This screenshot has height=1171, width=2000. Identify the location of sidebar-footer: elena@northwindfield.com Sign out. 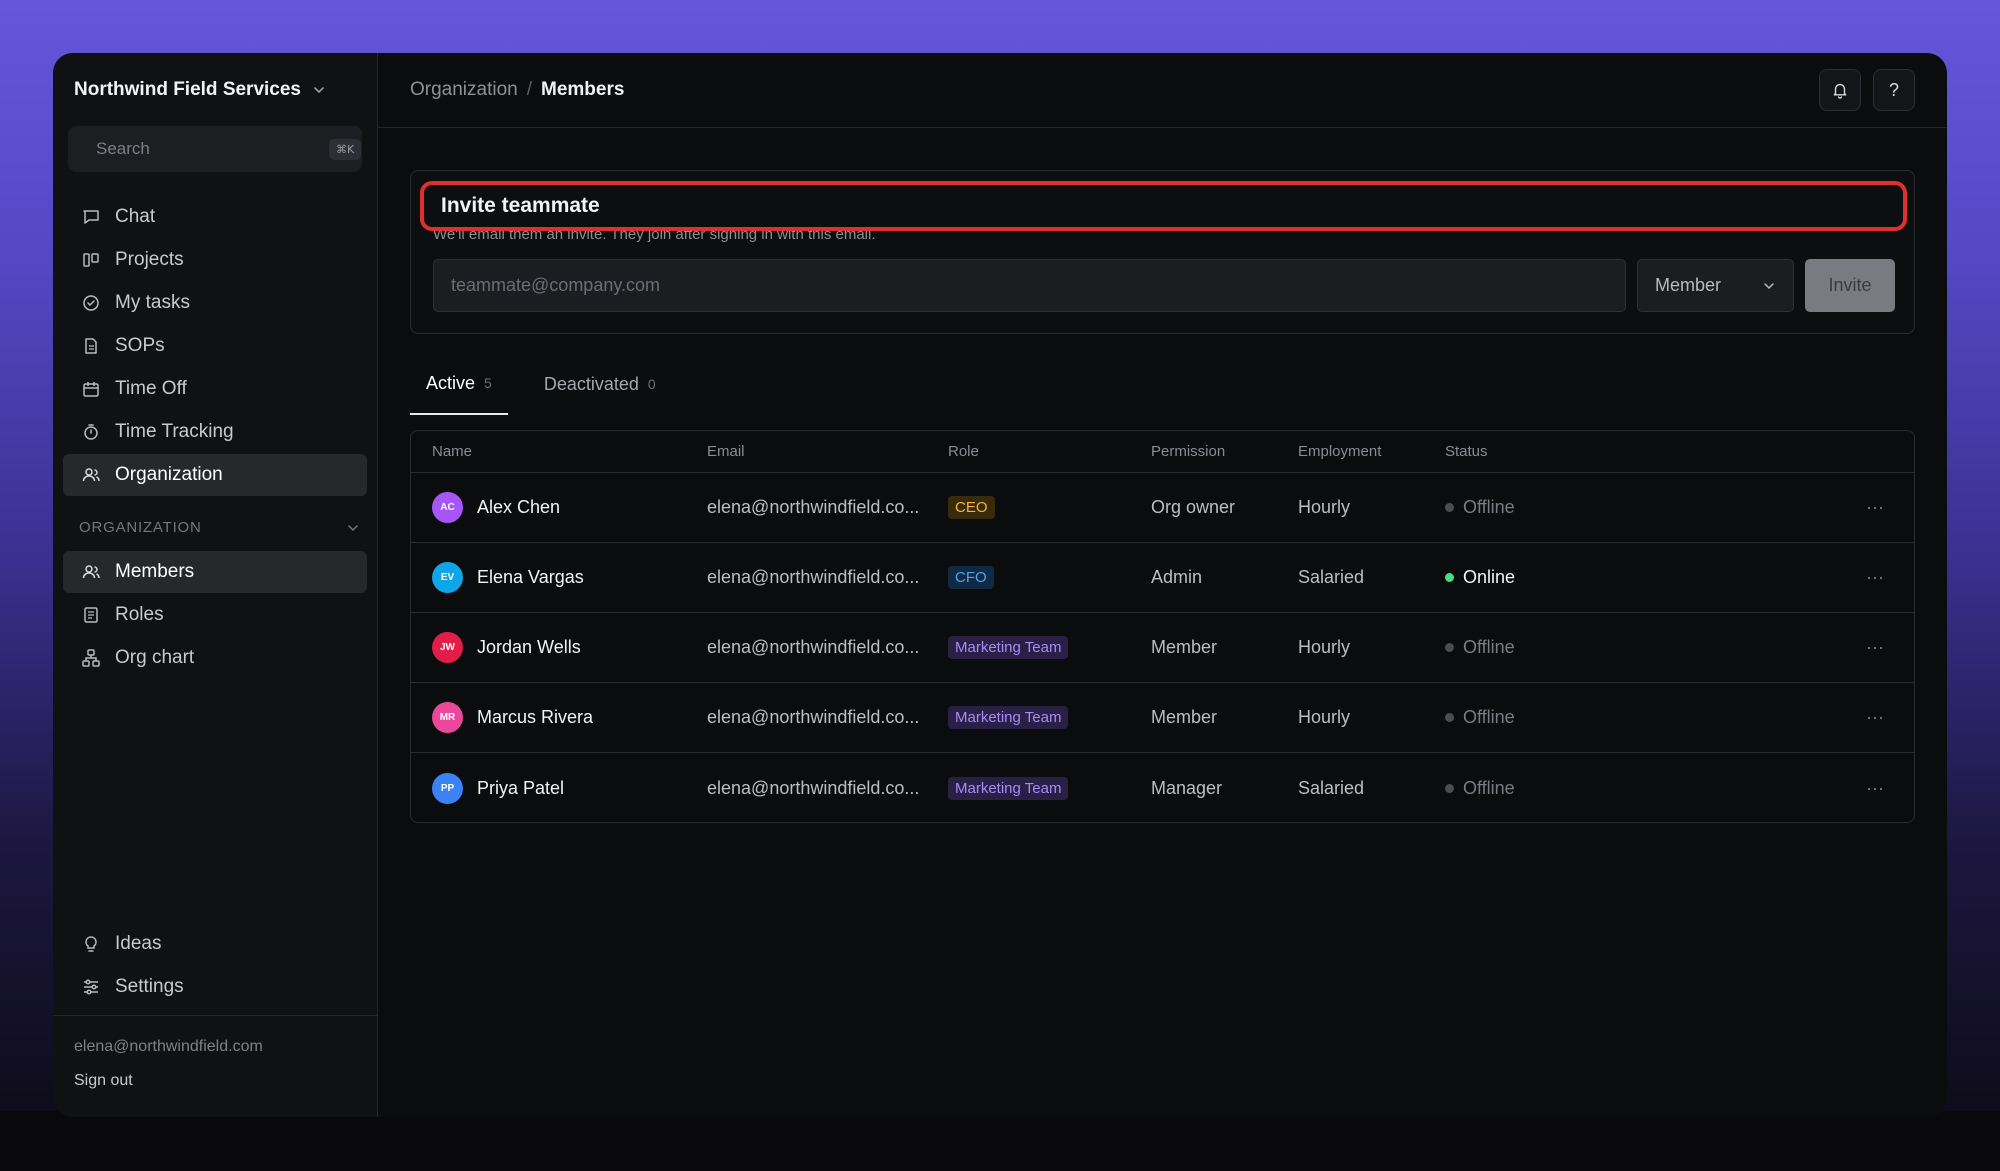
(215, 1066).